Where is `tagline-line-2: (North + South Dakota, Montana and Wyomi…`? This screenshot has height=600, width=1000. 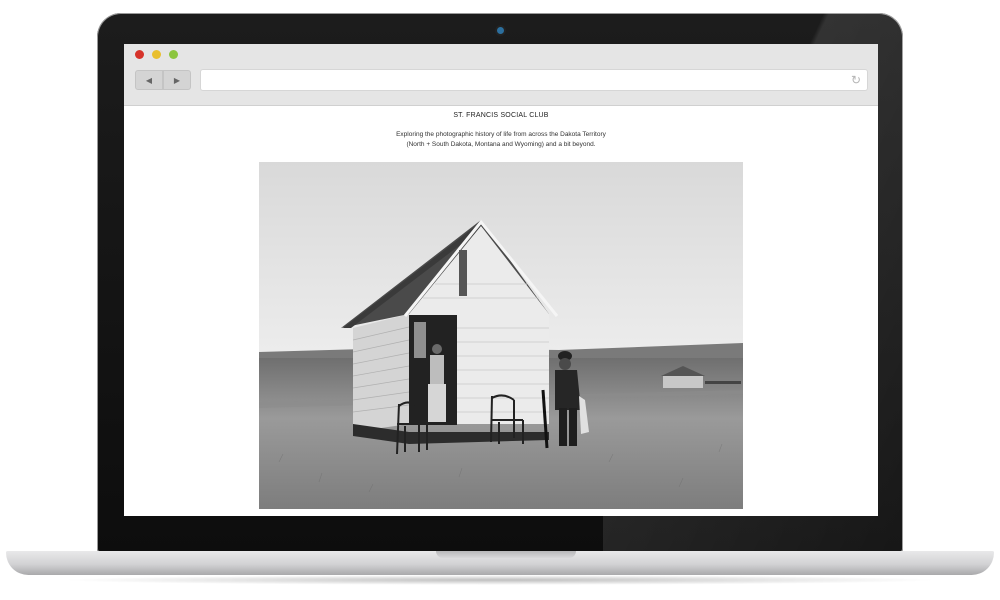
tagline-line-2: (North + South Dakota, Montana and Wyomi… is located at coordinates (501, 144).